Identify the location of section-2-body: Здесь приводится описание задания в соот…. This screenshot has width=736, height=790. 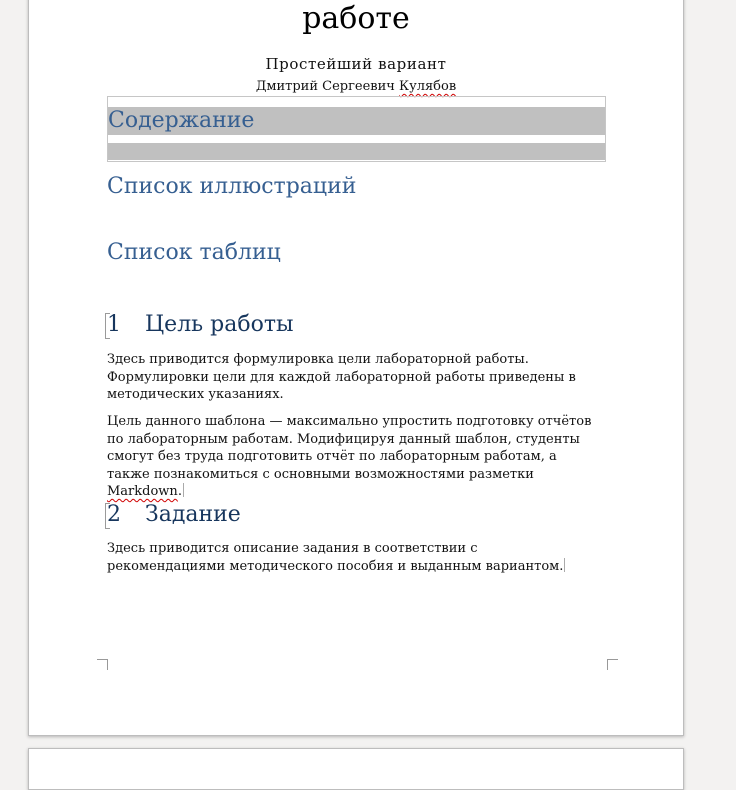
(352, 557).